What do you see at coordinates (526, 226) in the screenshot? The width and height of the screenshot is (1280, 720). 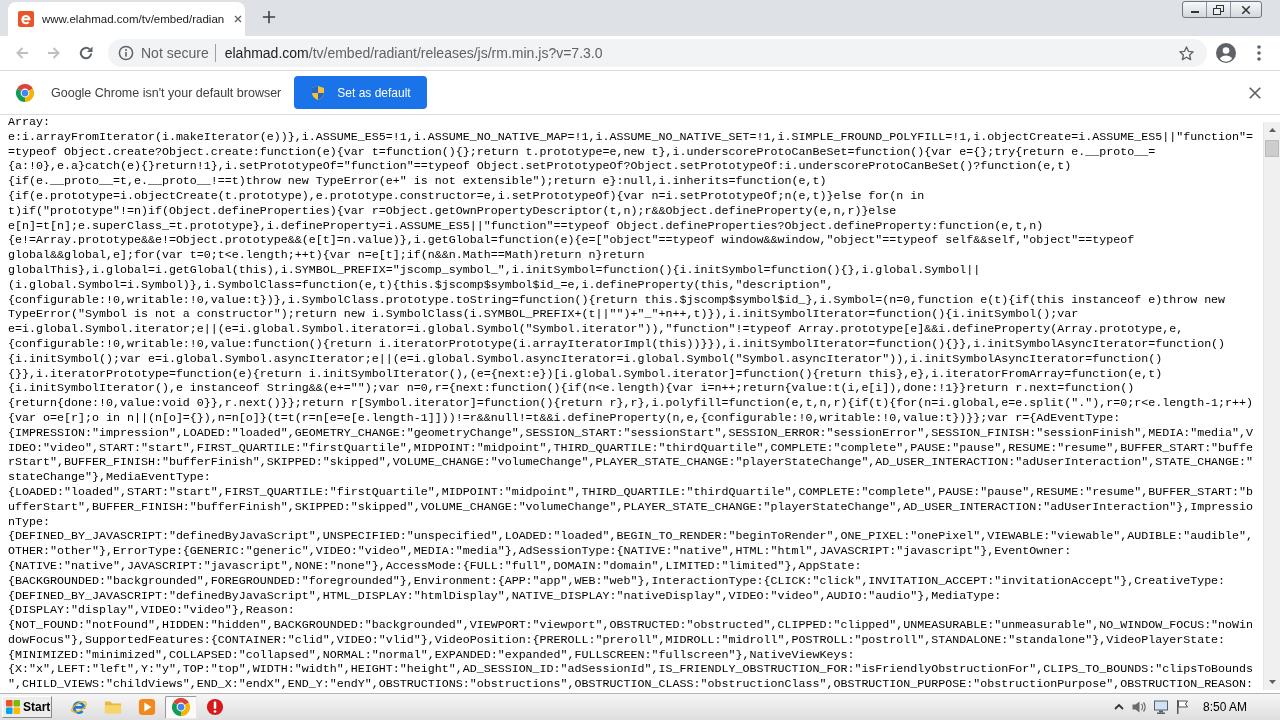 I see `code-line: e[n]=t[n];e.superClass_=t.prototype},i.defineProperty=i.ASSUME_ES5||"function"==typeof Object.defineProperties?Object.defineProperty:function(e,t,n)` at bounding box center [526, 226].